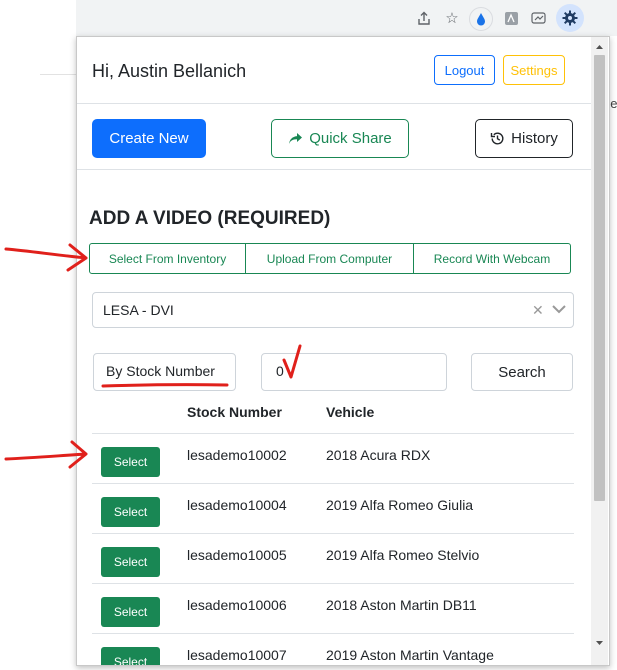 The image size is (617, 670). I want to click on annotation-arrow-select, so click(46, 454).